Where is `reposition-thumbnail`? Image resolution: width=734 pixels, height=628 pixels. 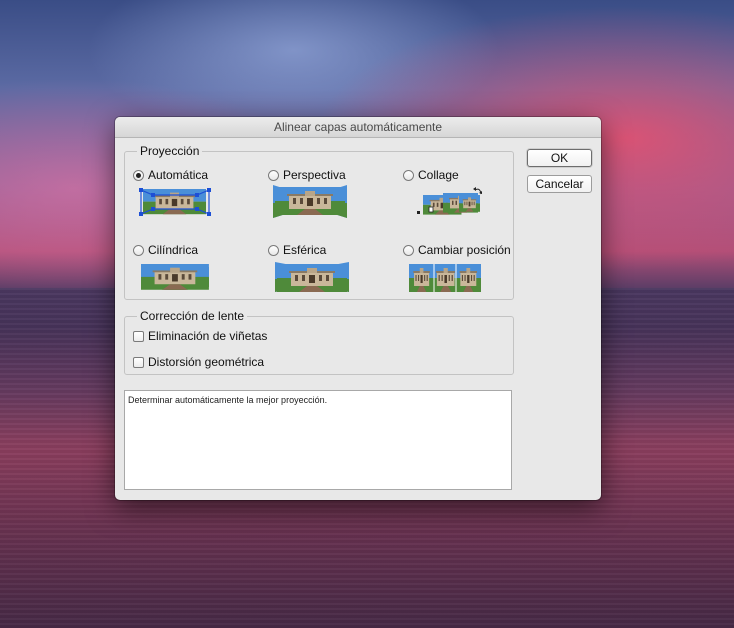 reposition-thumbnail is located at coordinates (445, 278).